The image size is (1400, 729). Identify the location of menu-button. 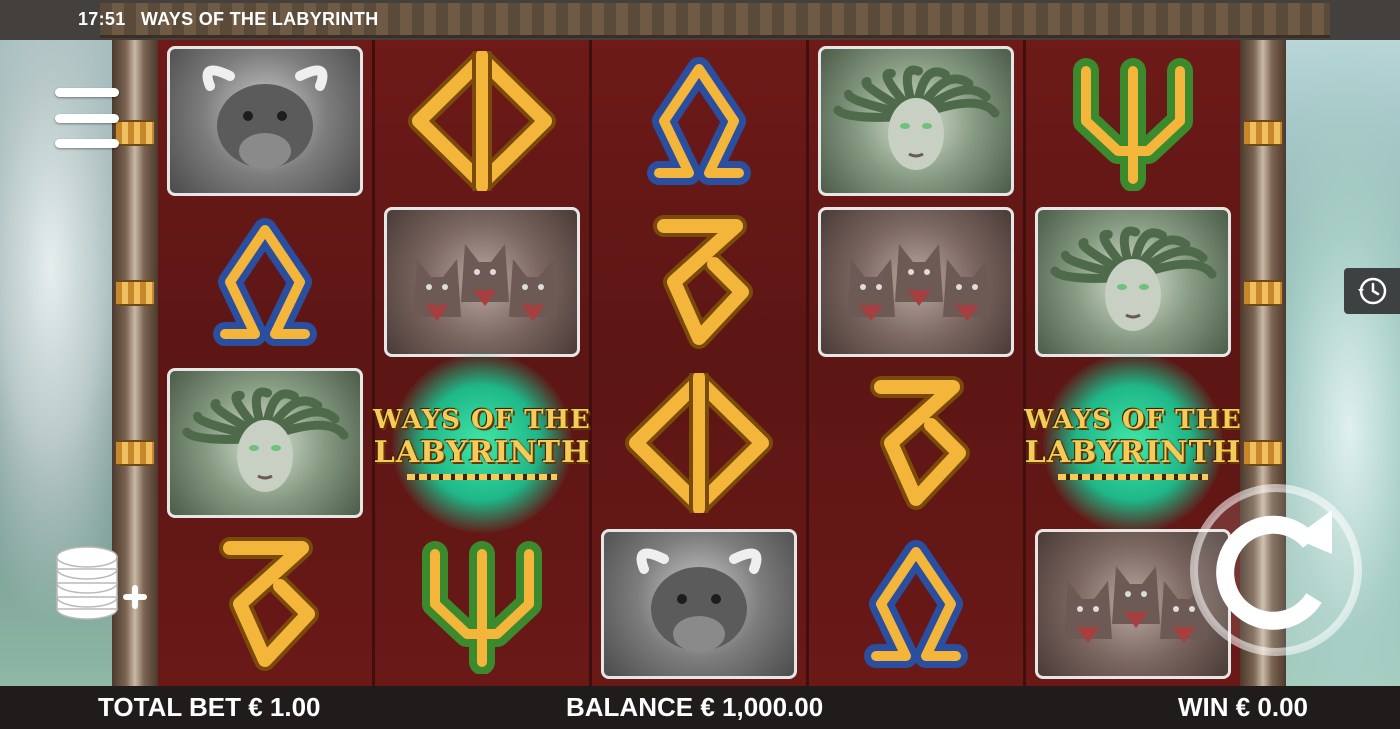
(87, 118).